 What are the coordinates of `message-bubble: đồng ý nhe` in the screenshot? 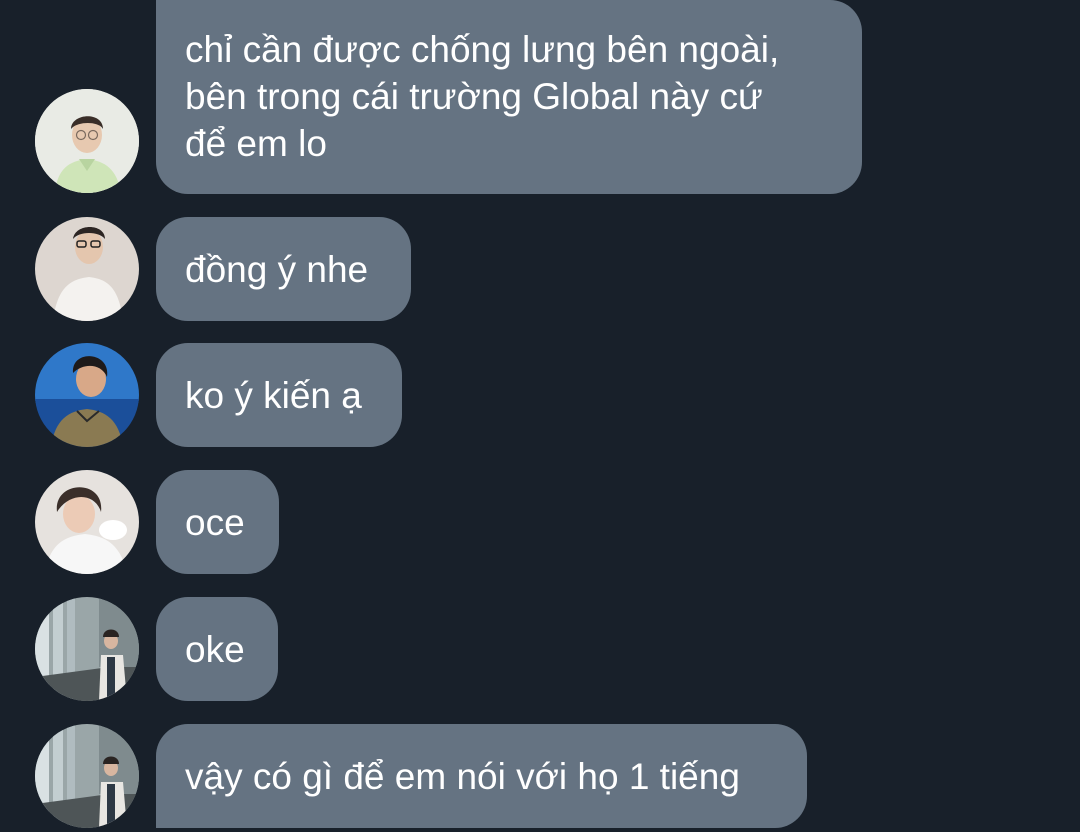 It's located at (283, 269).